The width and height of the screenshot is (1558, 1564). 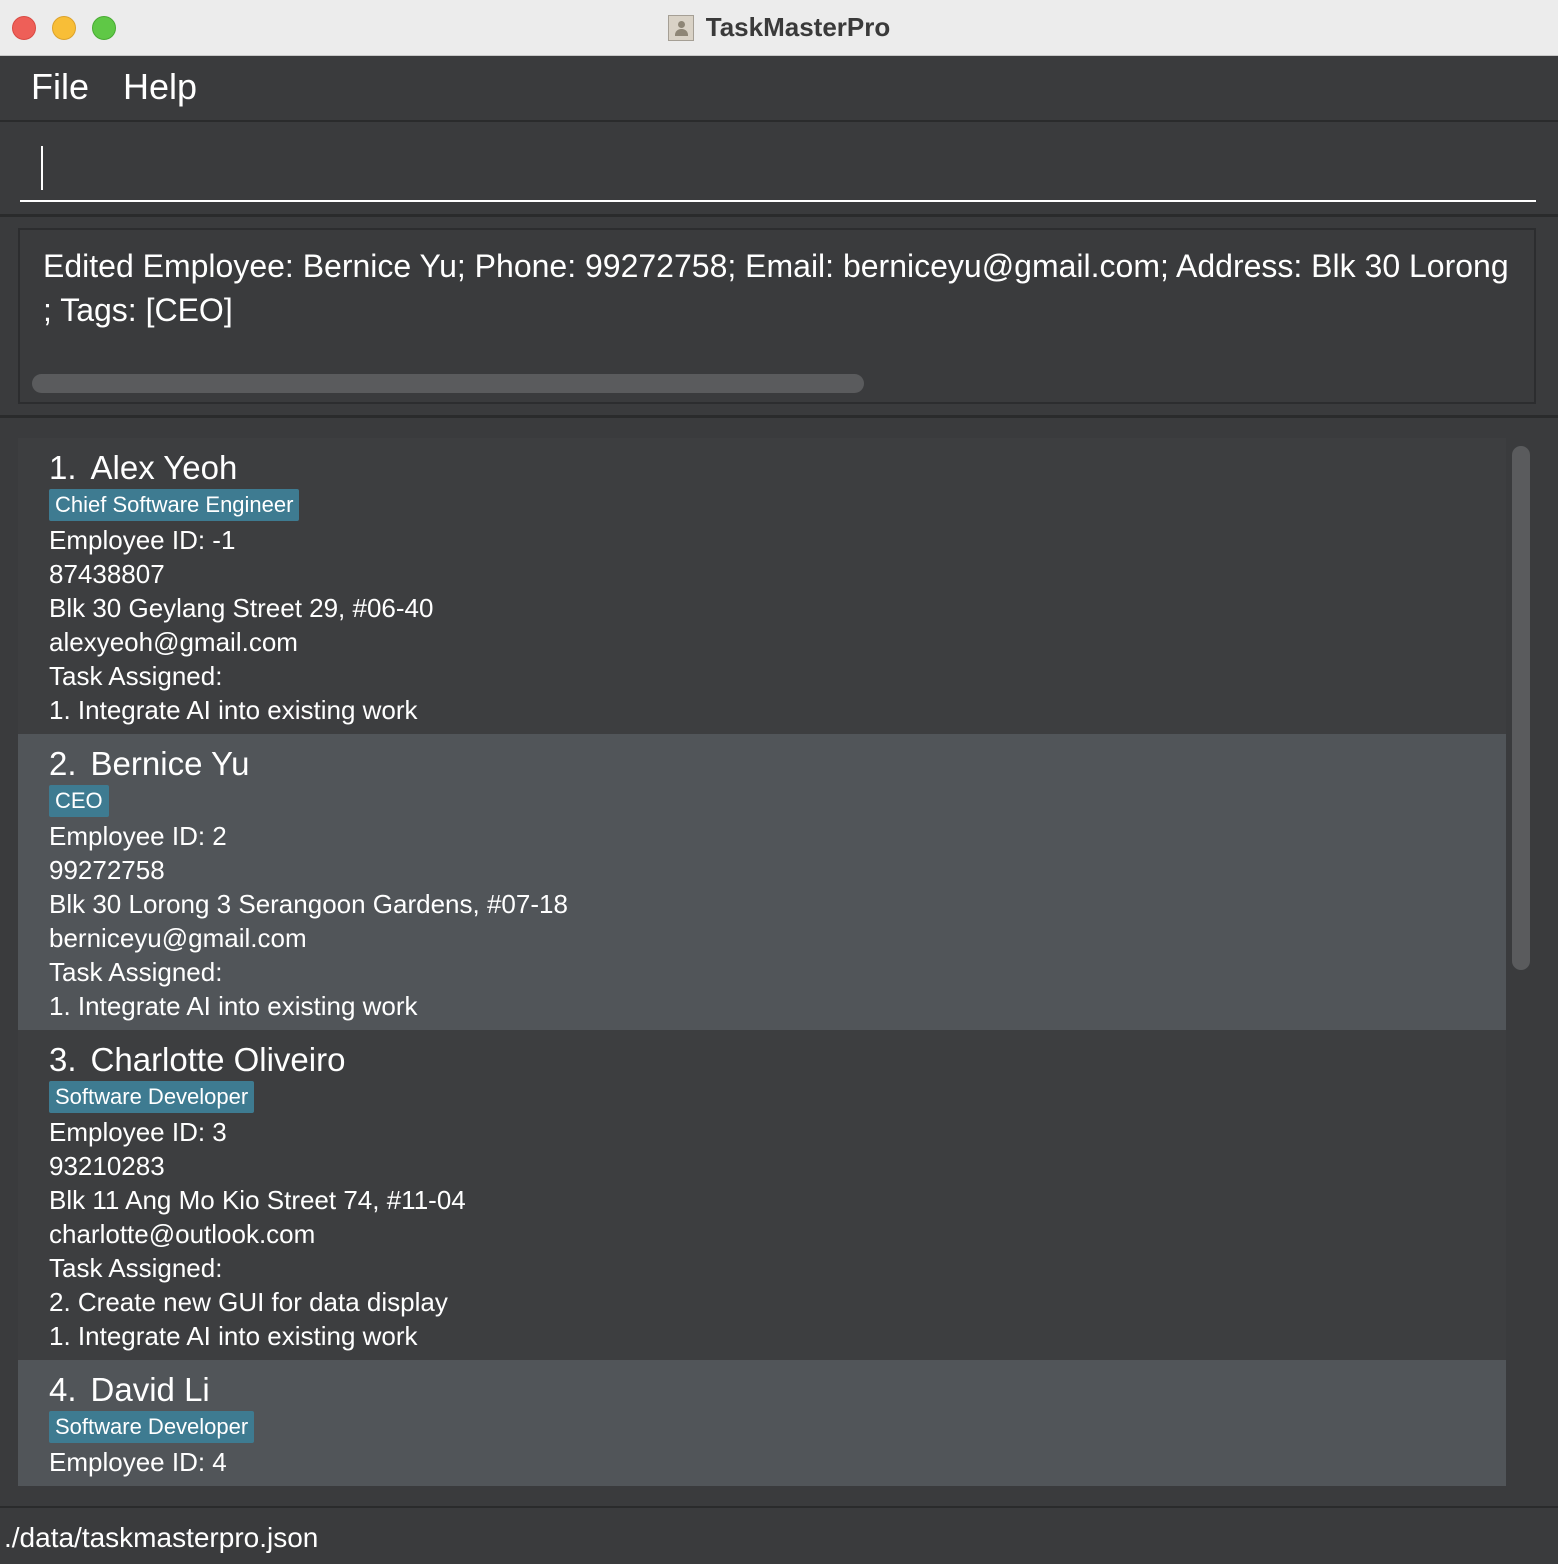 What do you see at coordinates (777, 1390) in the screenshot?
I see `employee-name-row: 4. David Li` at bounding box center [777, 1390].